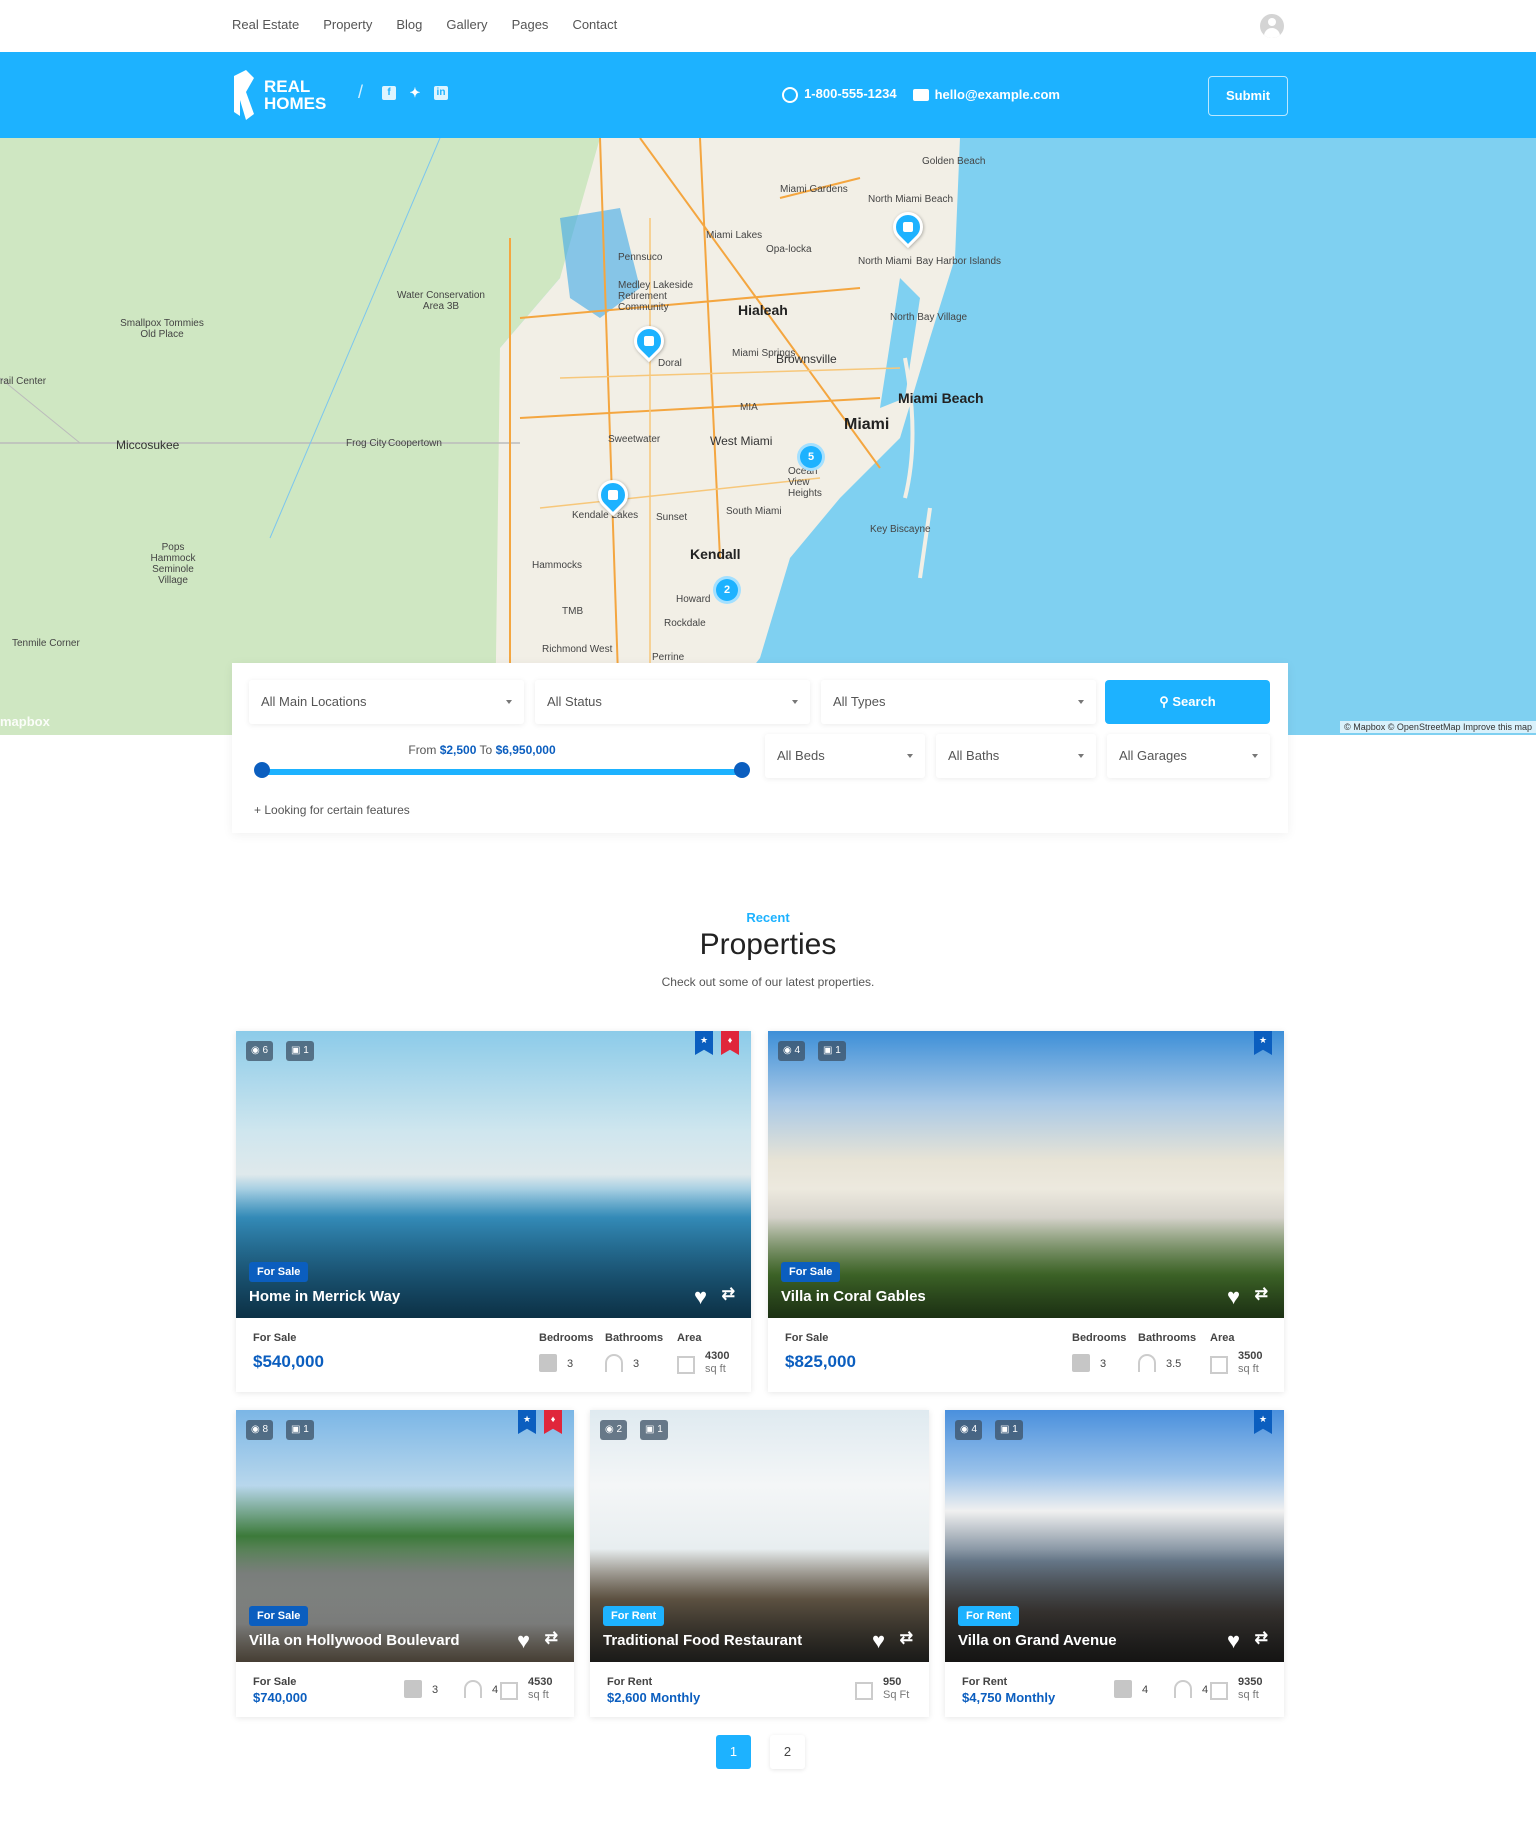  I want to click on contact-info: 1-800-555-1234 hello@example.com, so click(921, 94).